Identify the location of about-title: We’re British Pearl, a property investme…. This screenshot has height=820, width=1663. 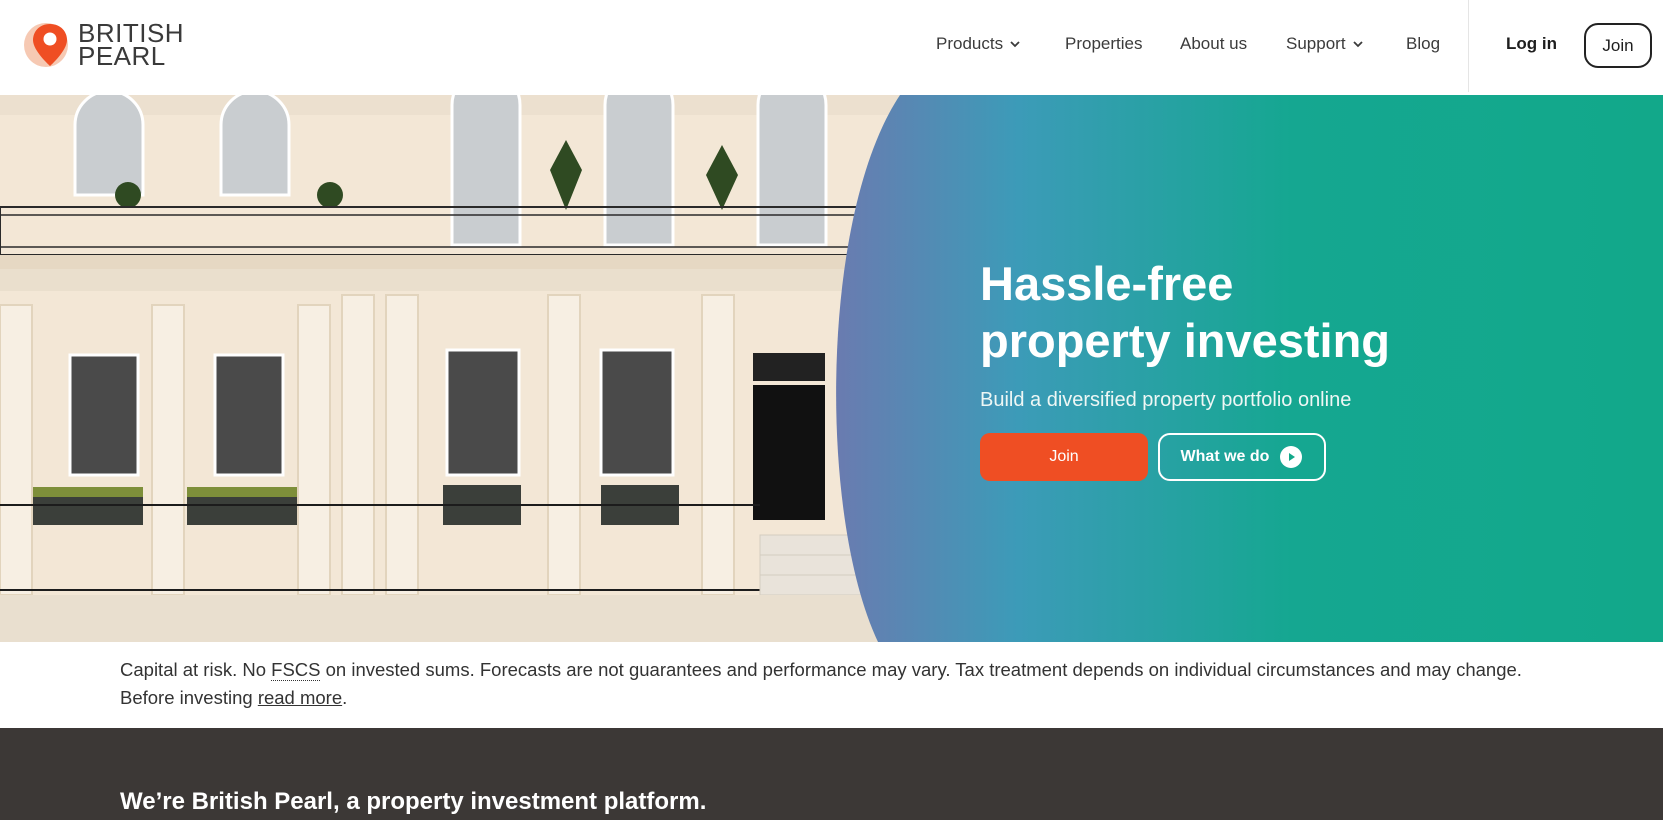
(413, 801).